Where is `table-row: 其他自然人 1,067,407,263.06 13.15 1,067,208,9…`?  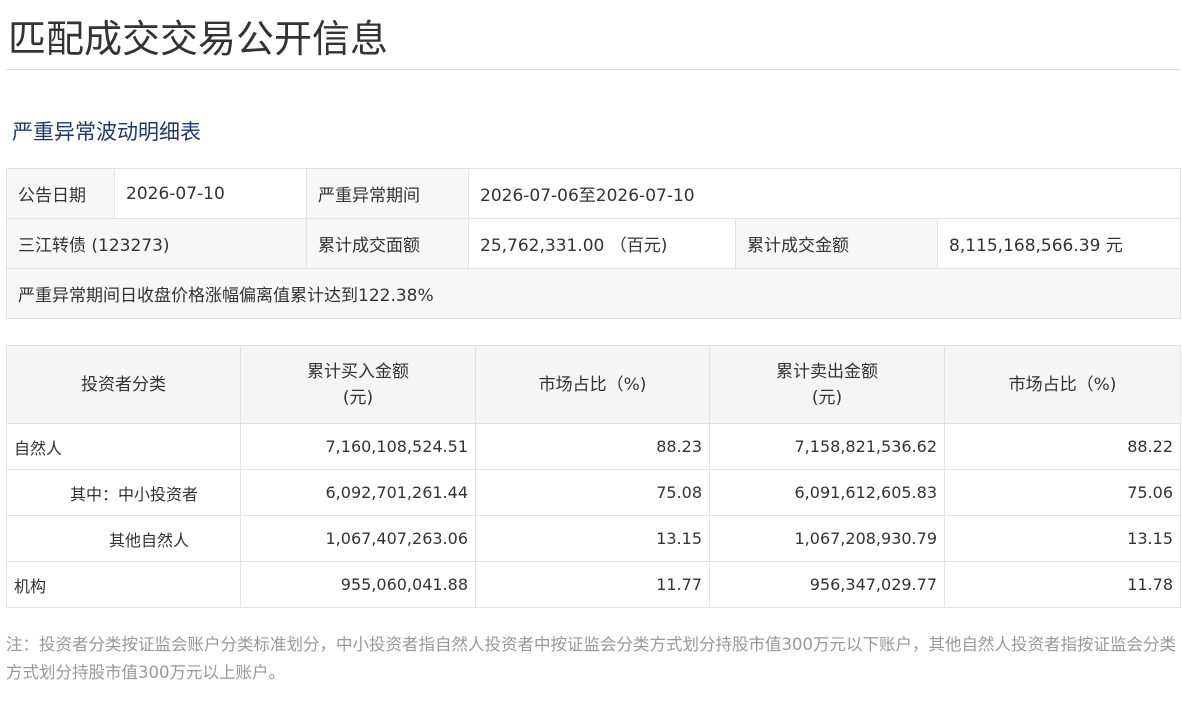
table-row: 其他自然人 1,067,407,263.06 13.15 1,067,208,9… is located at coordinates (593, 538).